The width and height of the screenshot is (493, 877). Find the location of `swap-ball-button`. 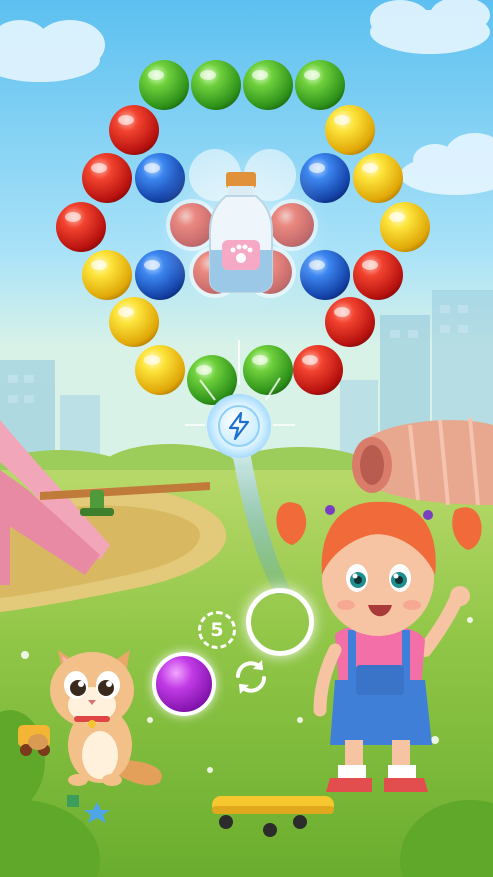

swap-ball-button is located at coordinates (251, 677).